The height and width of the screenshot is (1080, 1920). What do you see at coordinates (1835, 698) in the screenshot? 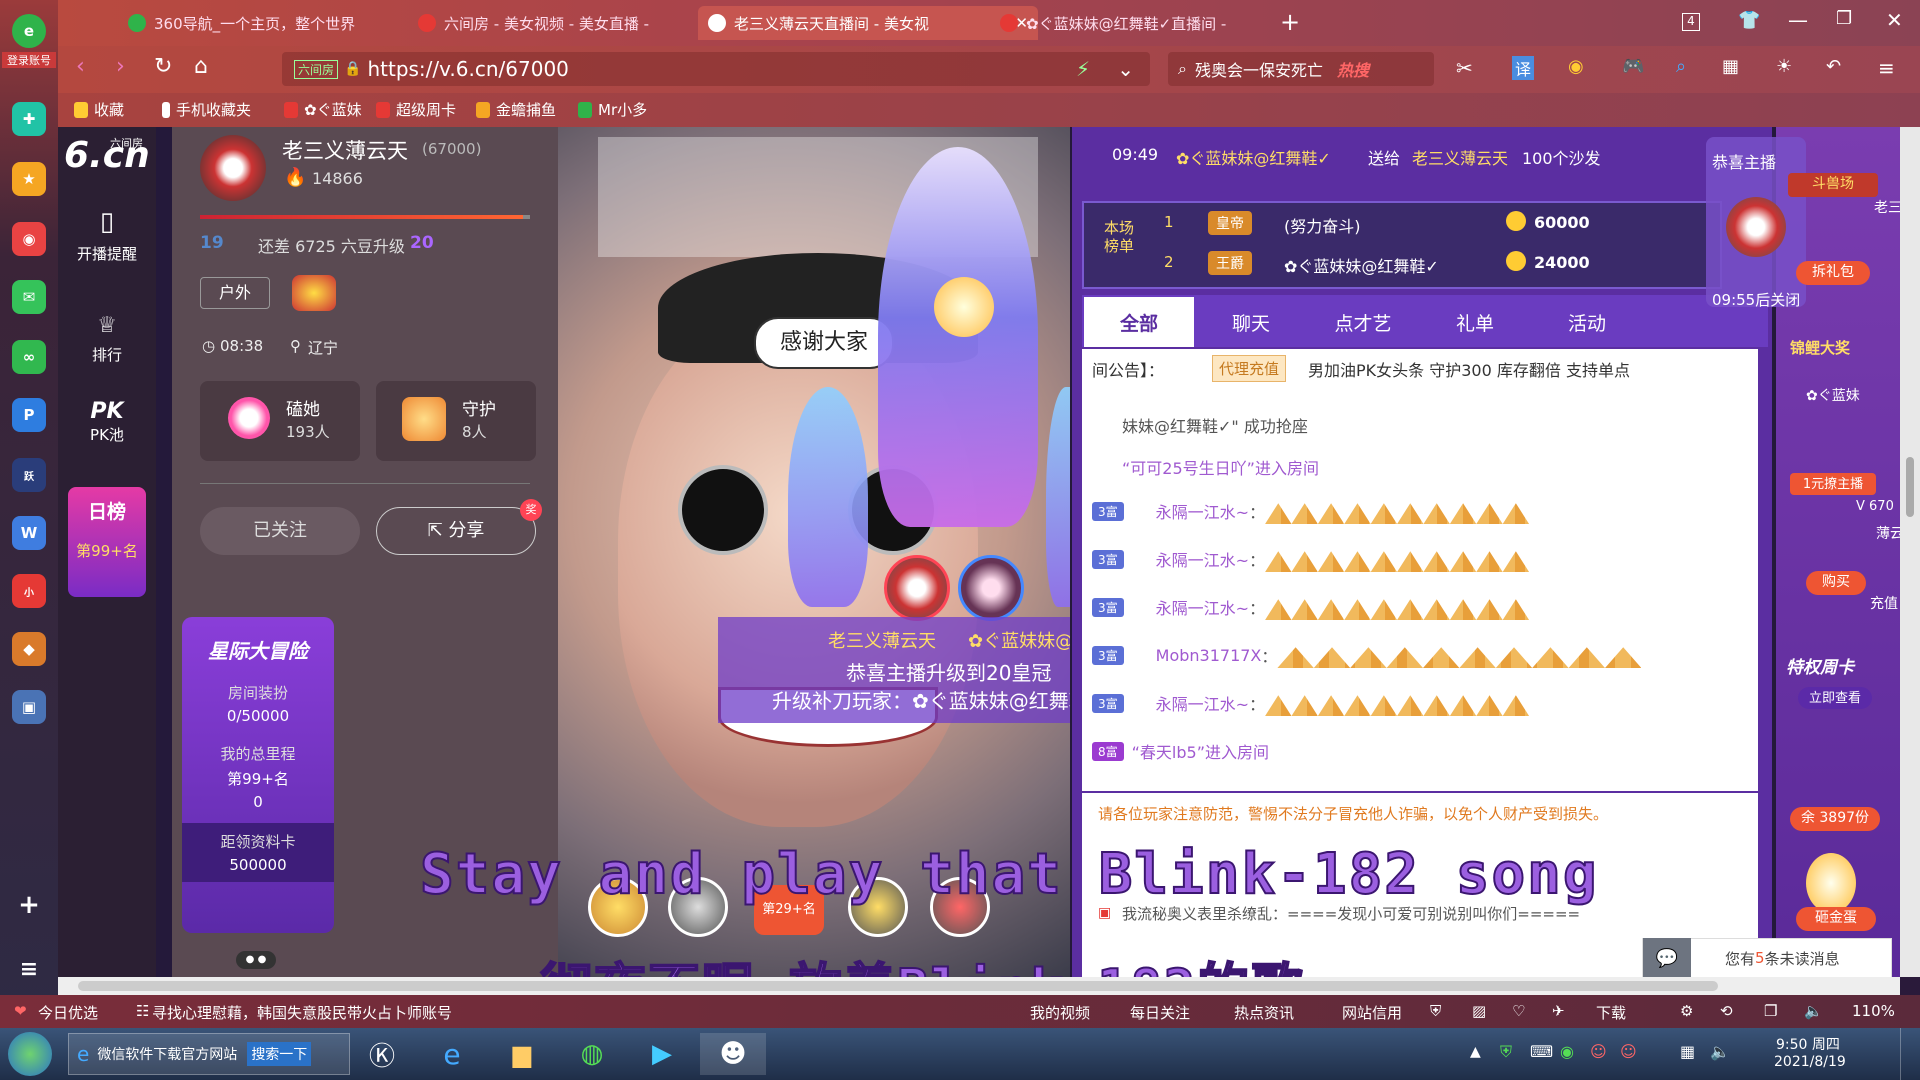
I see `promo-view: 立即查看` at bounding box center [1835, 698].